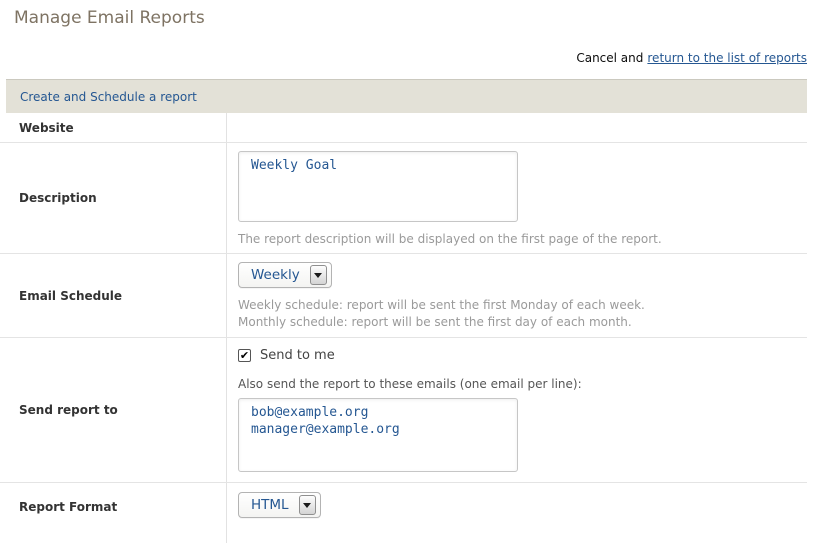 This screenshot has height=543, width=818. What do you see at coordinates (727, 58) in the screenshot?
I see `return-to-reports-link: return to the list of reports` at bounding box center [727, 58].